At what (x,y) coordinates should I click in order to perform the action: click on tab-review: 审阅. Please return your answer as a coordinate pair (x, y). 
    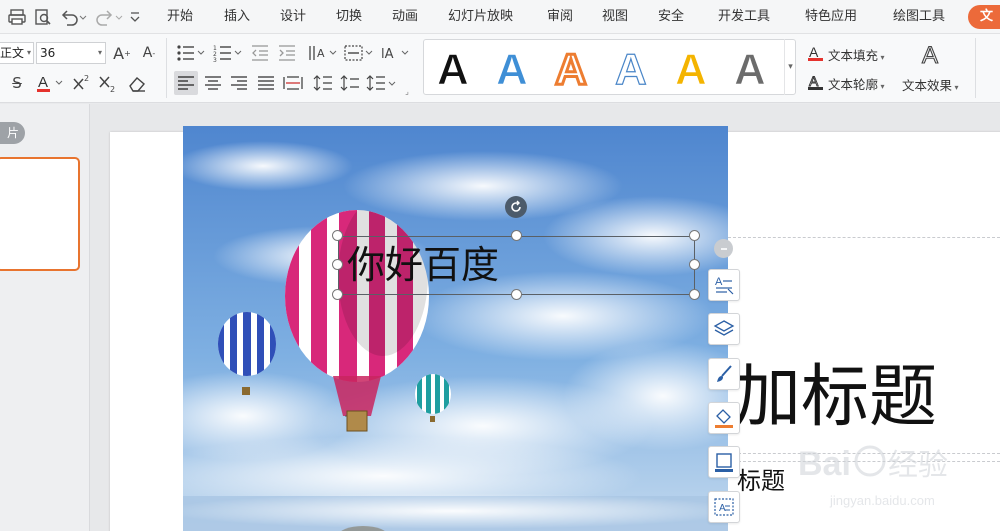
    Looking at the image, I should click on (560, 17).